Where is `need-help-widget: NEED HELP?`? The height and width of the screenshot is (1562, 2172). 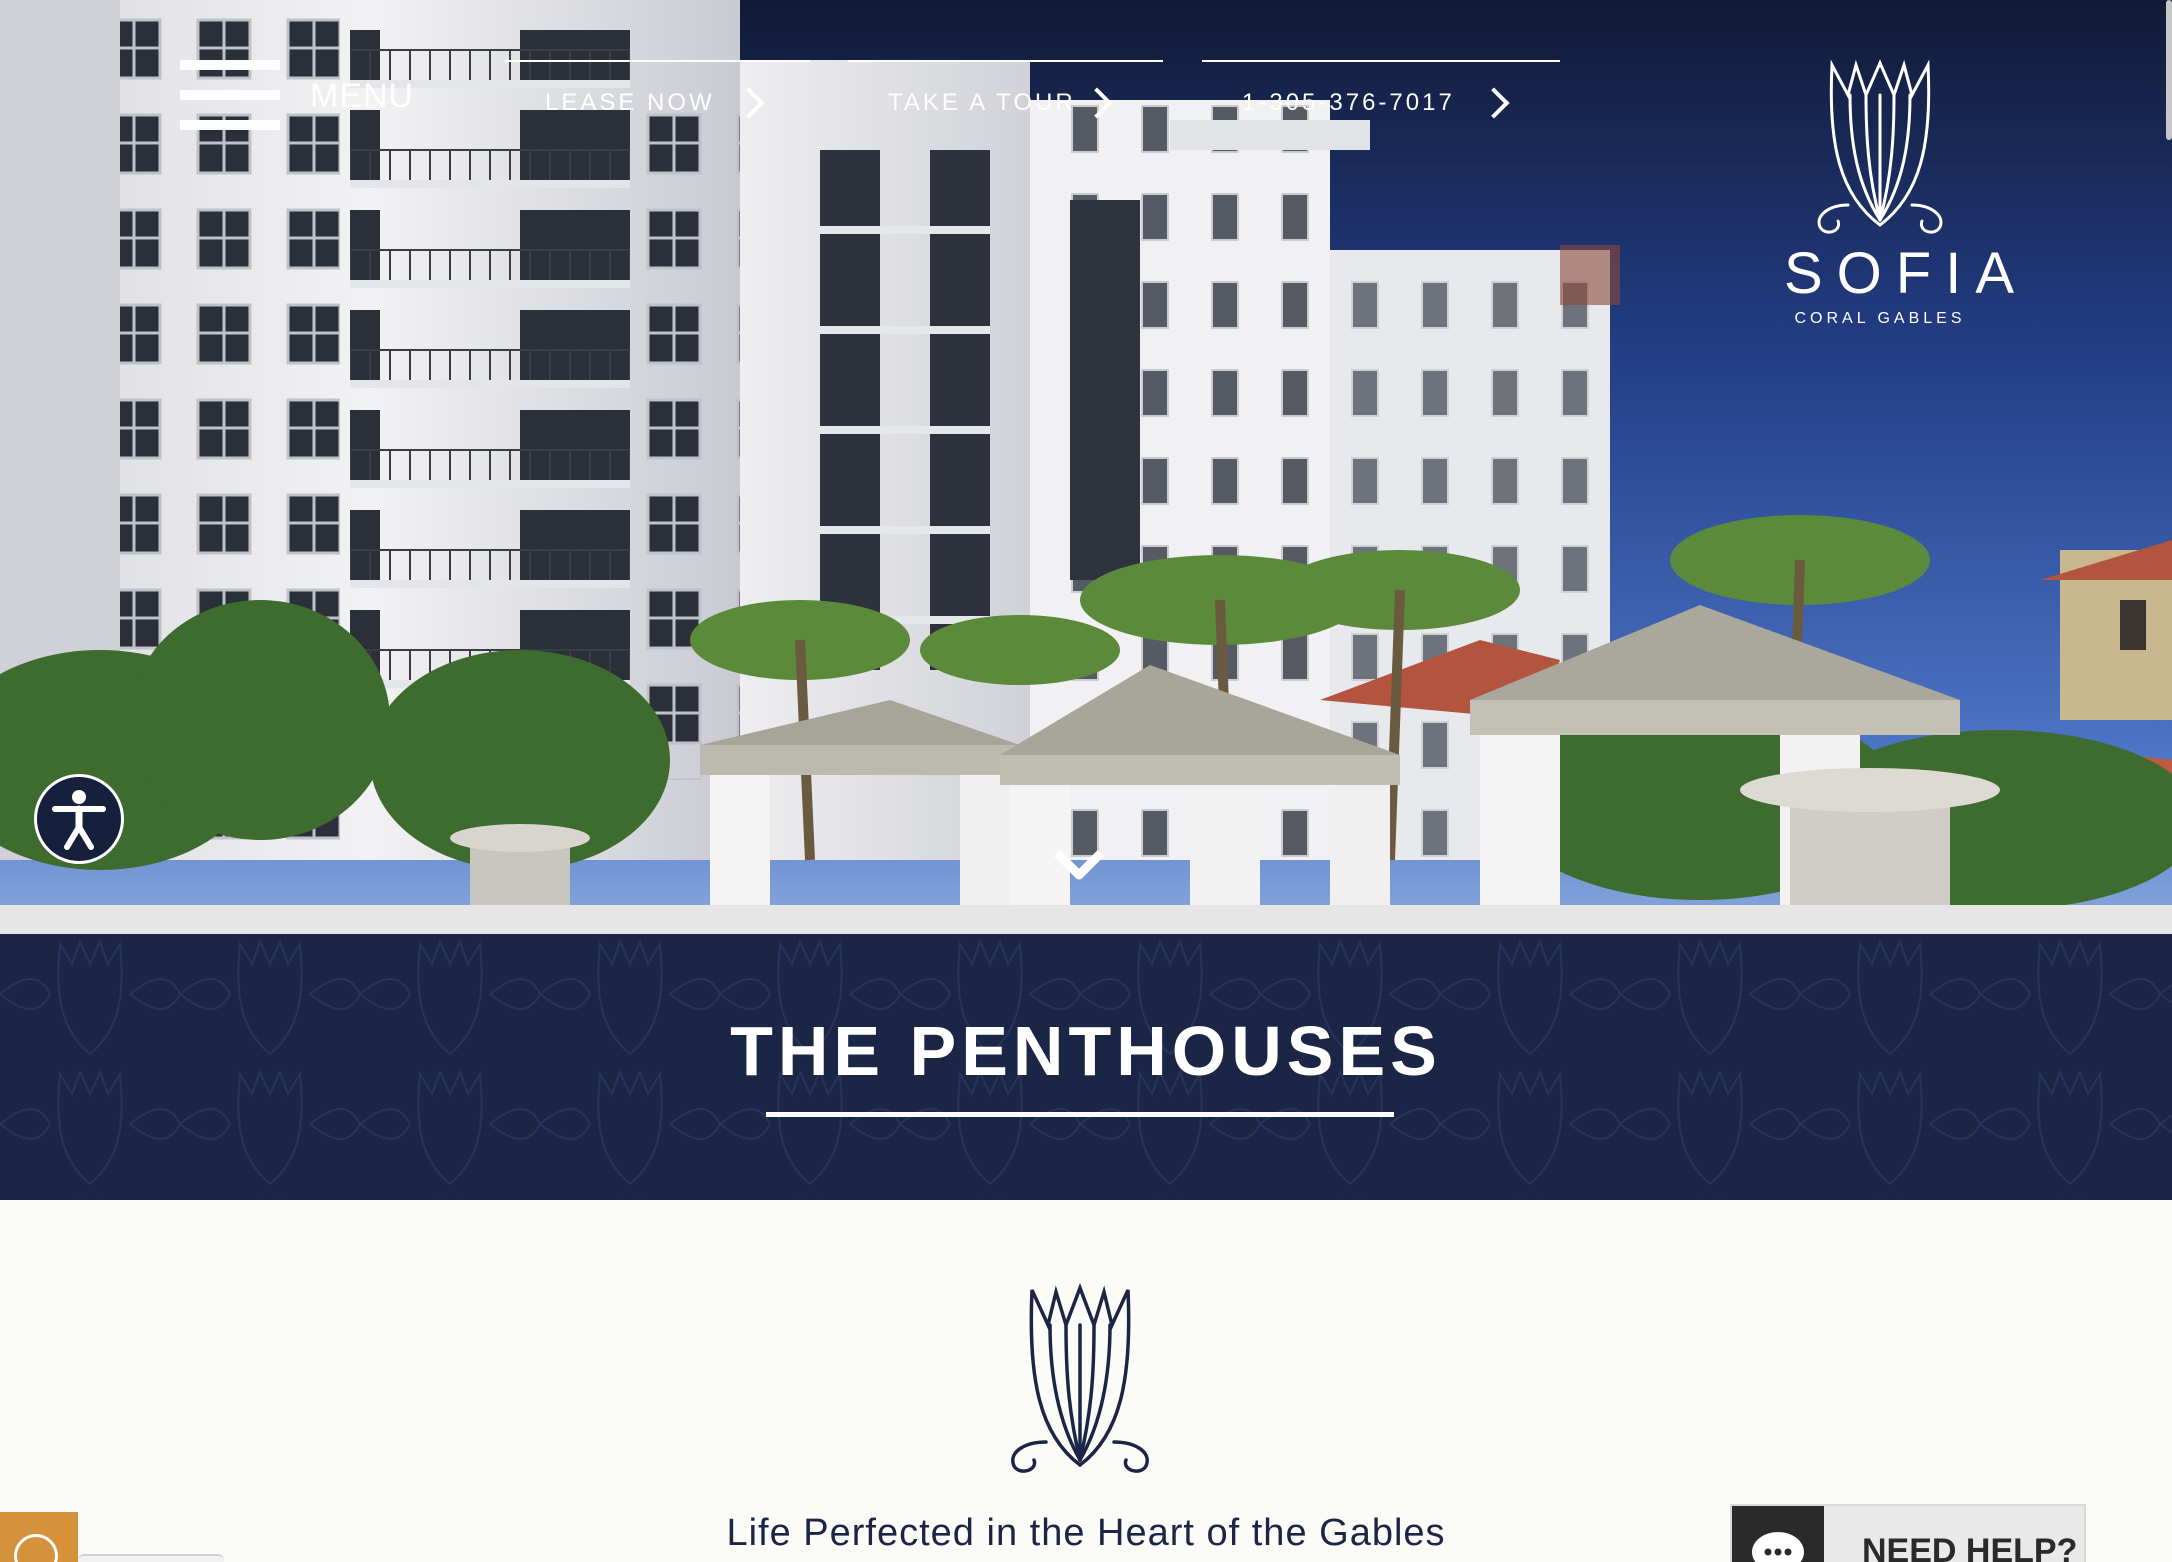 need-help-widget: NEED HELP? is located at coordinates (1908, 1533).